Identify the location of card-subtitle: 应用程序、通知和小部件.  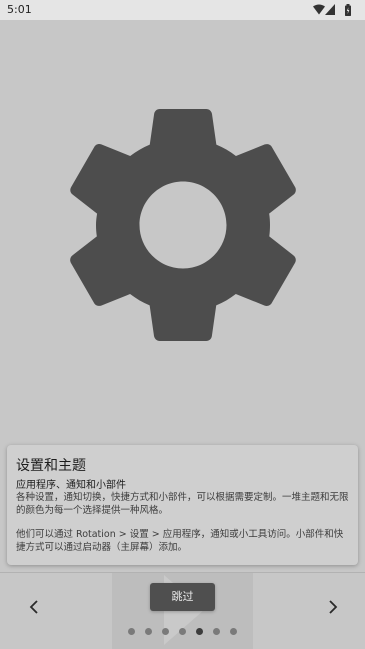
(71, 485).